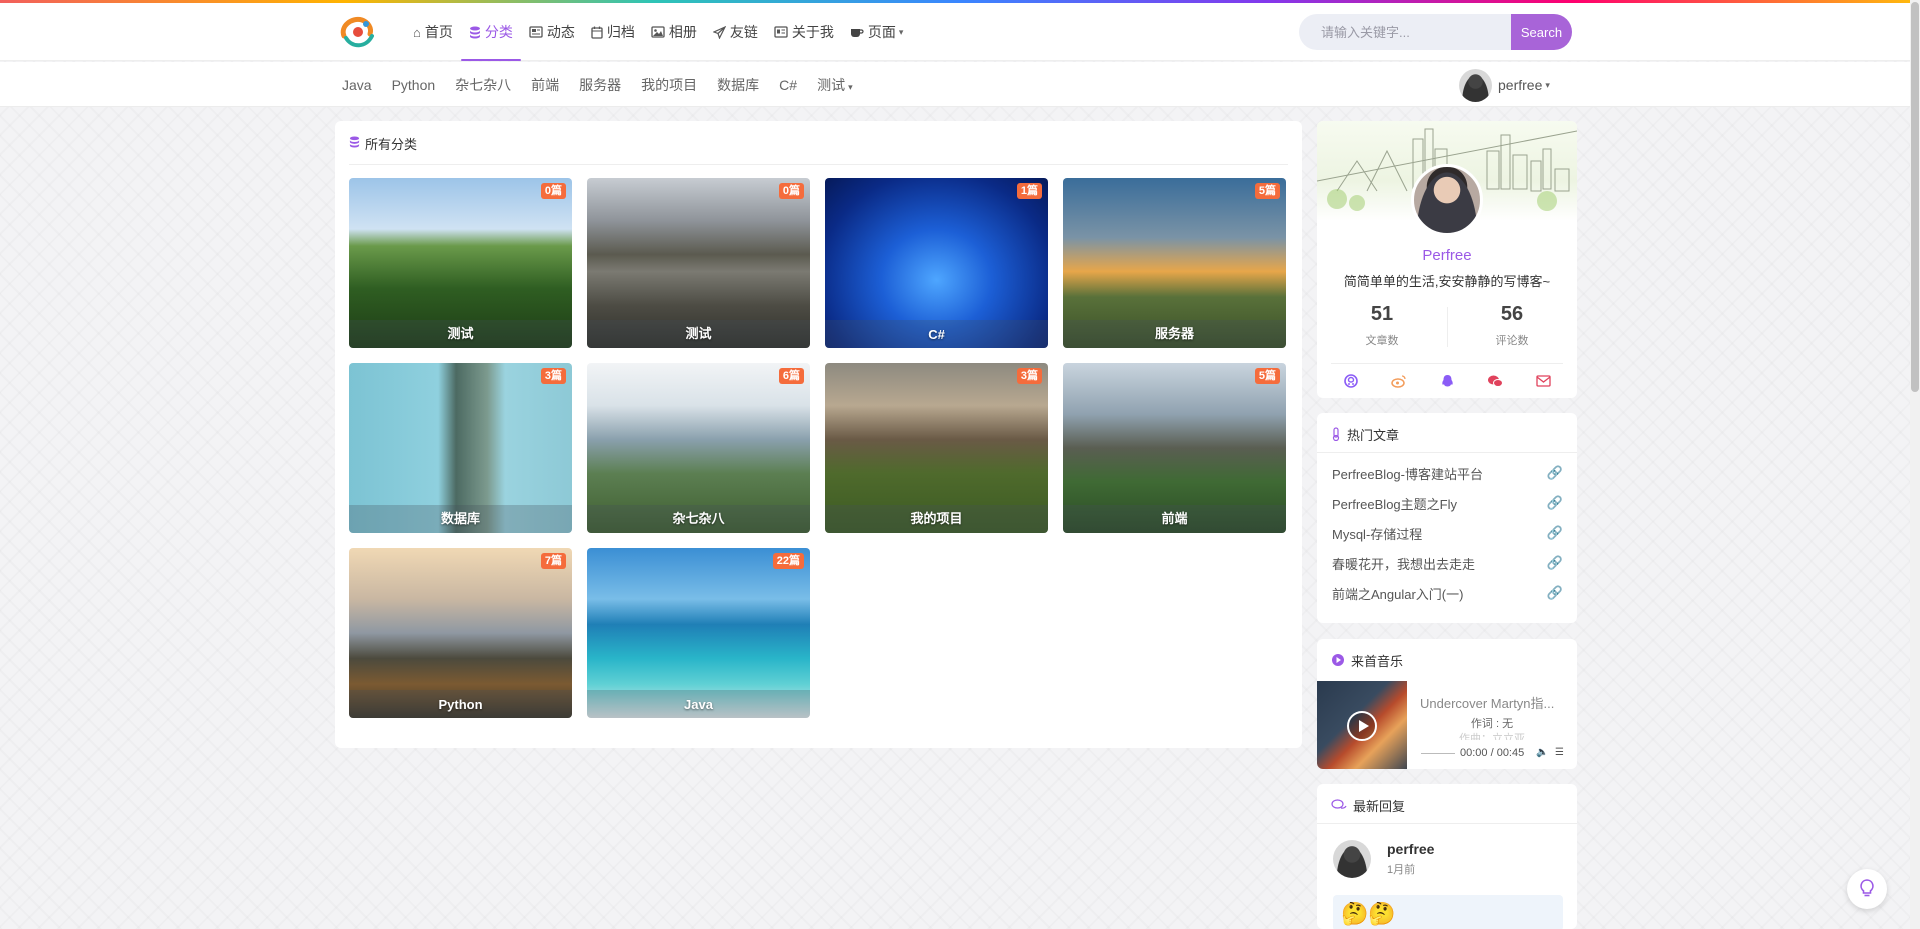 The height and width of the screenshot is (929, 1920). Describe the element at coordinates (1542, 752) in the screenshot. I see `volume-icon: 🔈` at that location.